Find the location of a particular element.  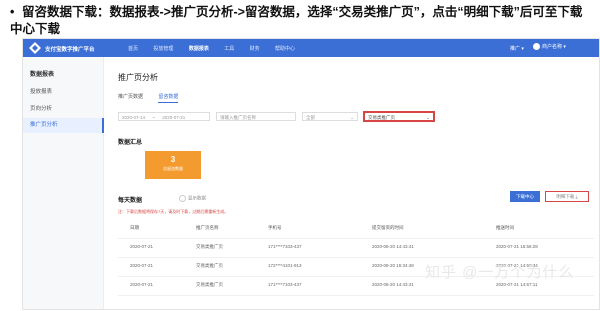

date-end: 2020-07-21 is located at coordinates (174, 117).